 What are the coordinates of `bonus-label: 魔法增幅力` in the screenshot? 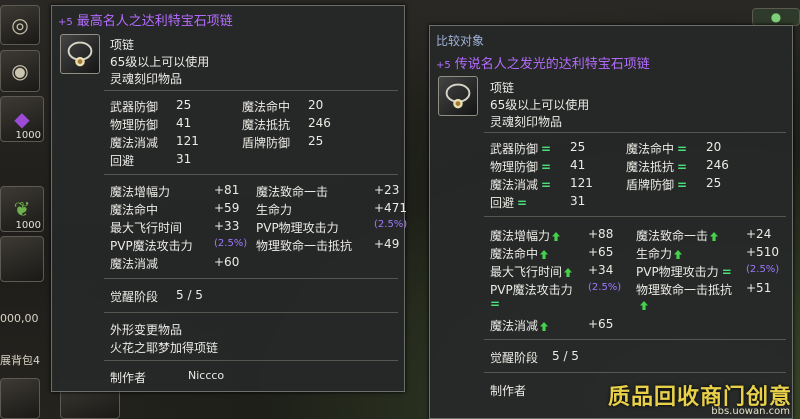 It's located at (525, 235).